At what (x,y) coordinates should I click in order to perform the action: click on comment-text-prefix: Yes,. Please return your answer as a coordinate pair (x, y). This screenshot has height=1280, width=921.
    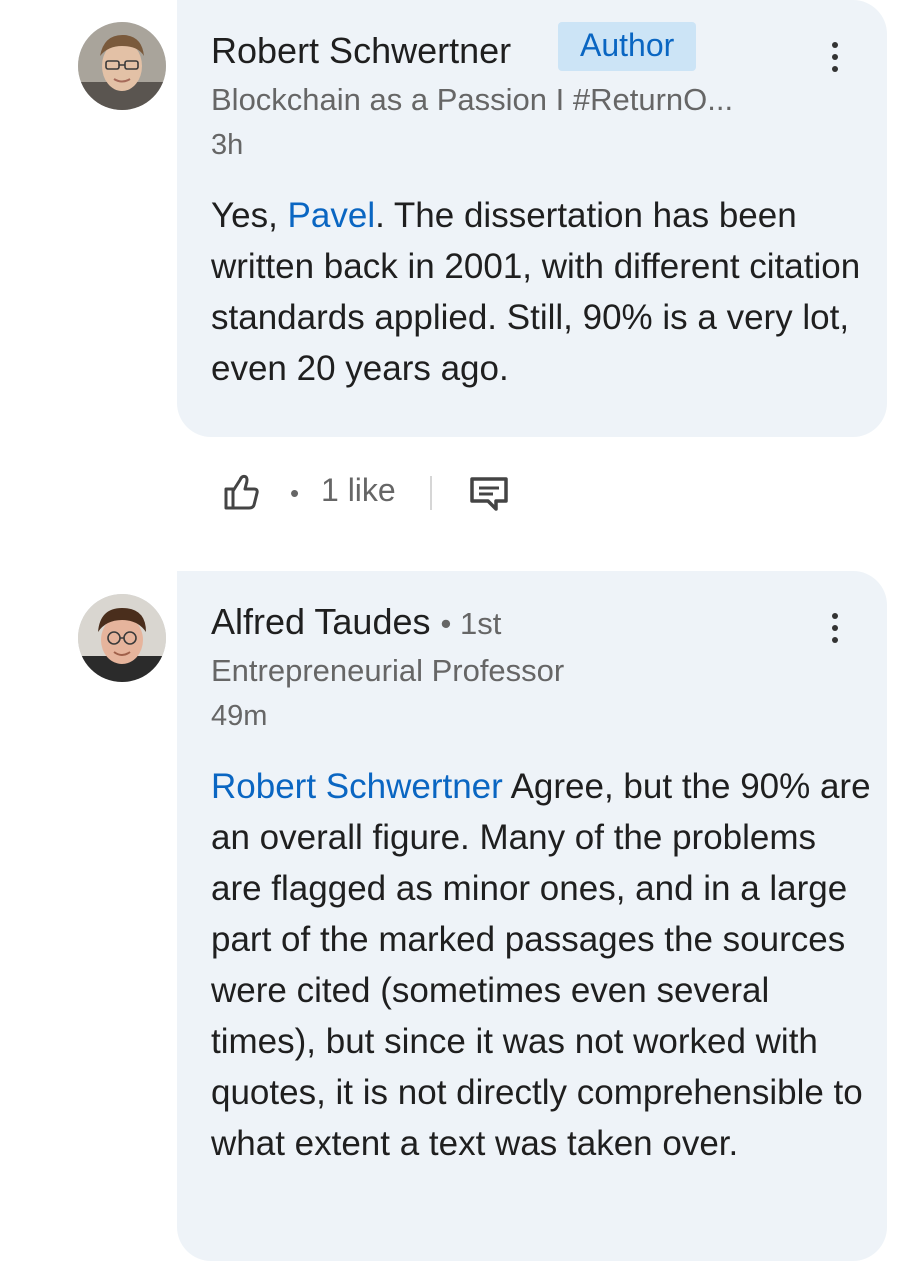
    Looking at the image, I should click on (249, 215).